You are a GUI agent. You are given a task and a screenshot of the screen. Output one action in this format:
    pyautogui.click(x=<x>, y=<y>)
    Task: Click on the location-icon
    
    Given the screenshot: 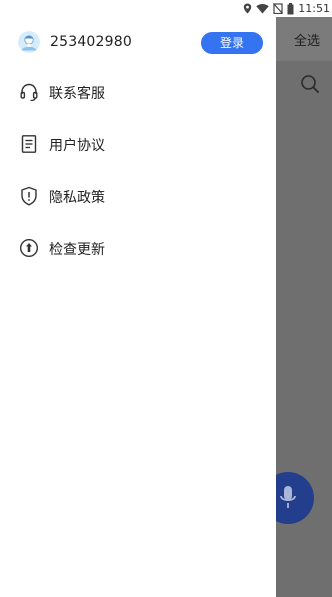 What is the action you would take?
    pyautogui.click(x=248, y=8)
    